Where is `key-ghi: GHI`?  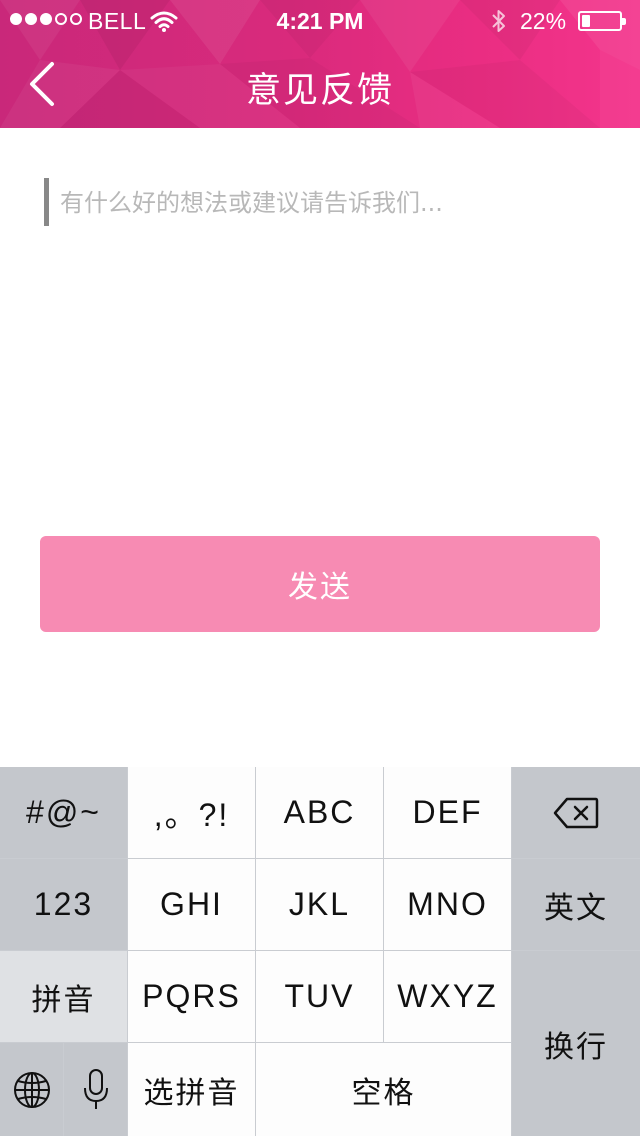
key-ghi: GHI is located at coordinates (191, 904).